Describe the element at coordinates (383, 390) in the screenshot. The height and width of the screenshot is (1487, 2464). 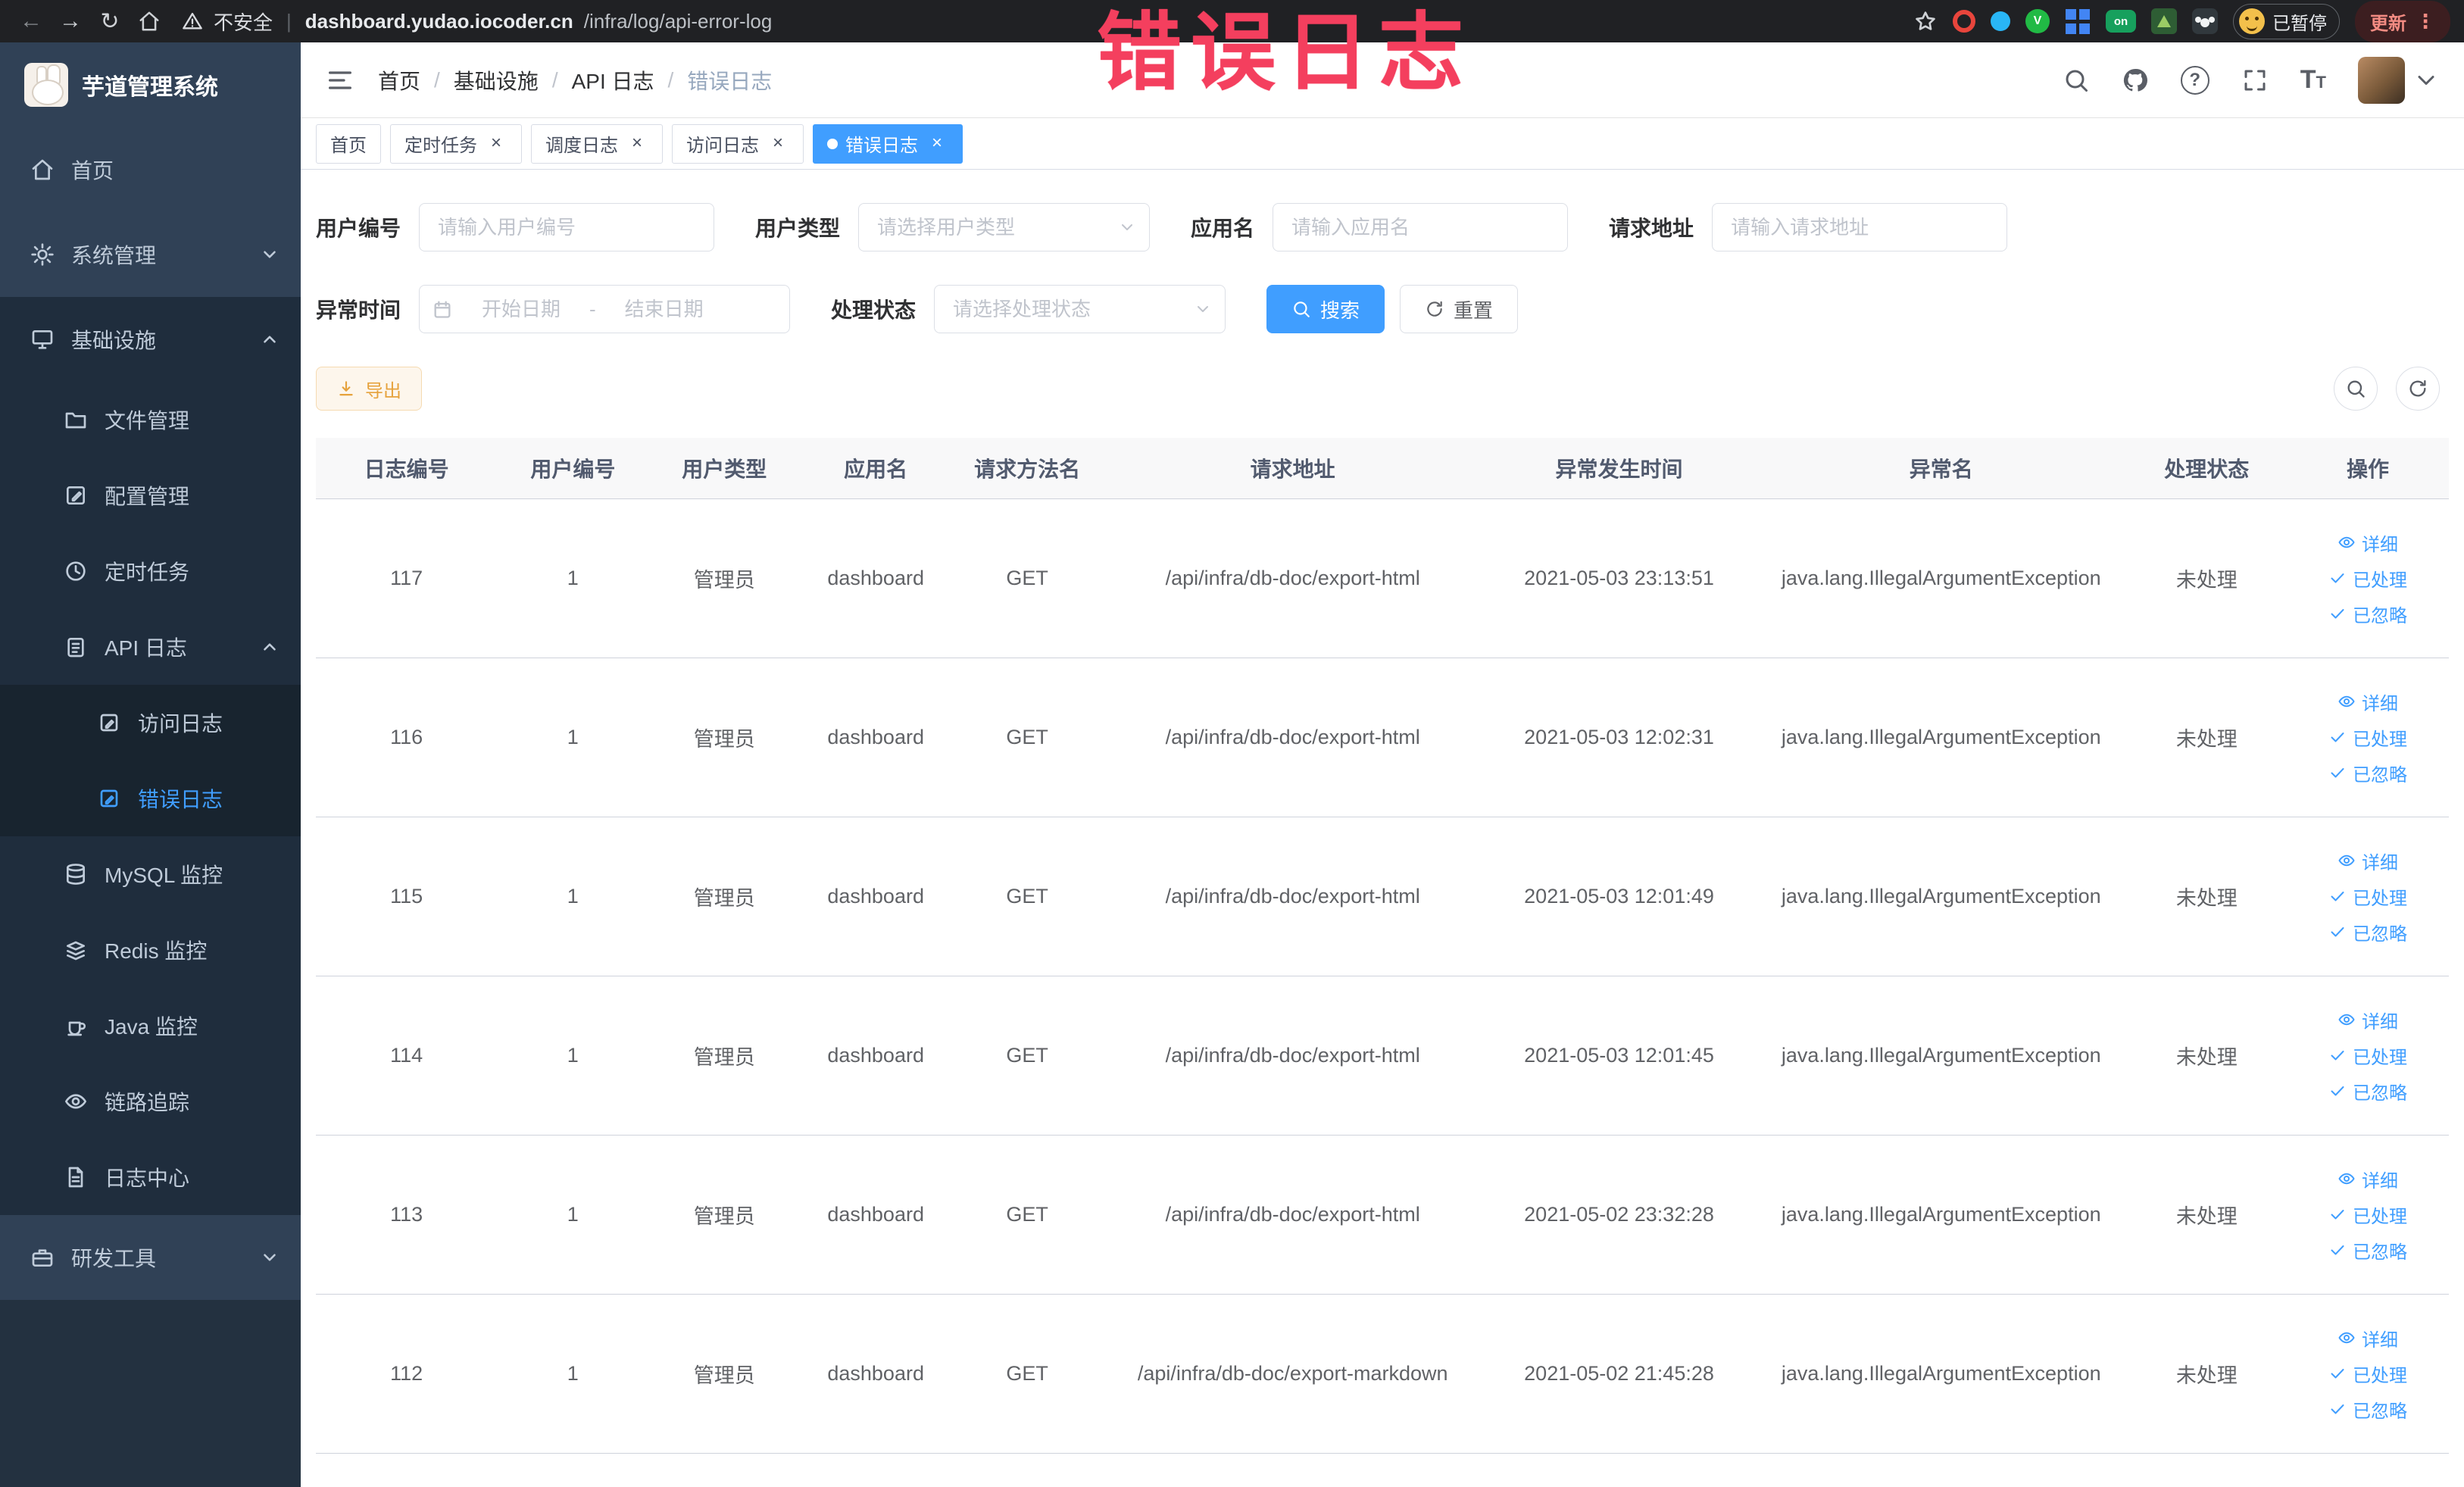
I see `export-label: 导出` at that location.